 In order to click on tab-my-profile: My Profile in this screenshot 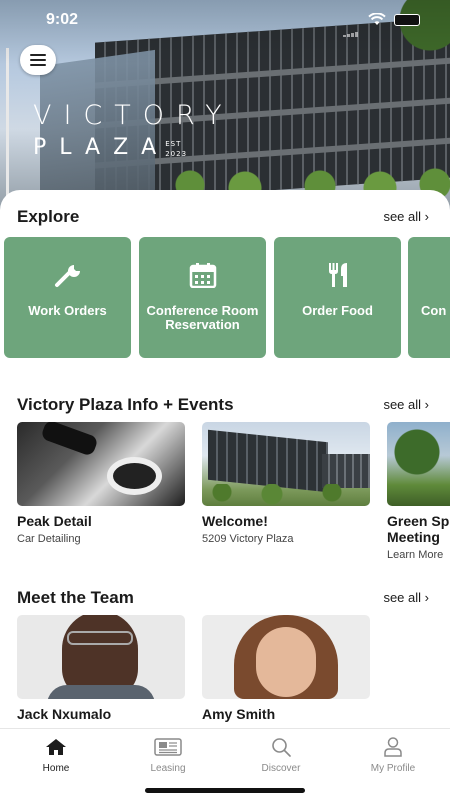, I will do `click(393, 755)`.